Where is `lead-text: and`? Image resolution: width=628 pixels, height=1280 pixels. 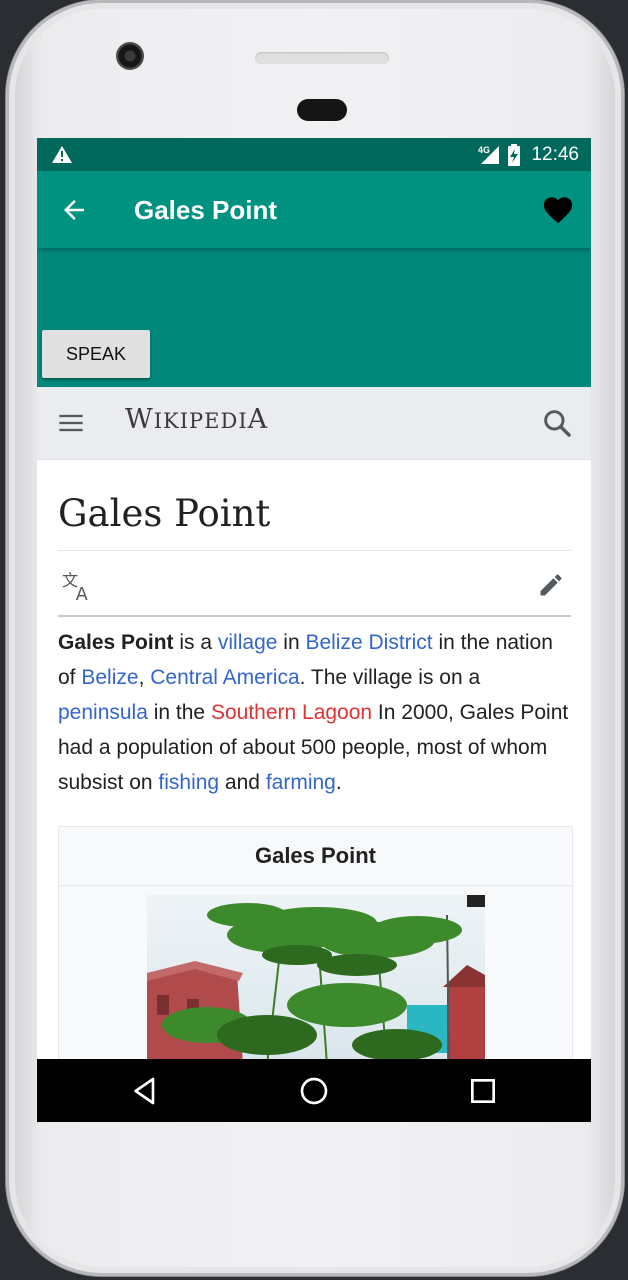 lead-text: and is located at coordinates (242, 782).